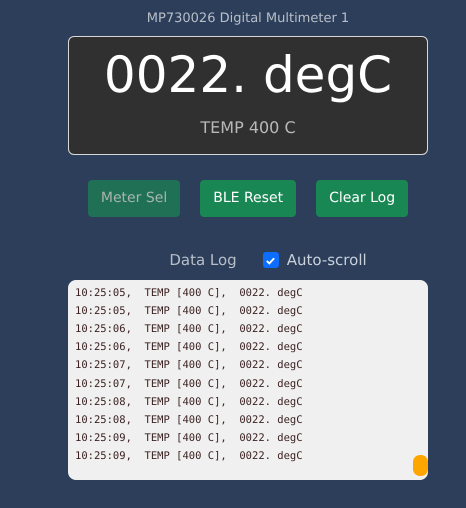 This screenshot has height=508, width=466. What do you see at coordinates (270, 260) in the screenshot?
I see `auto-scroll-checkbox` at bounding box center [270, 260].